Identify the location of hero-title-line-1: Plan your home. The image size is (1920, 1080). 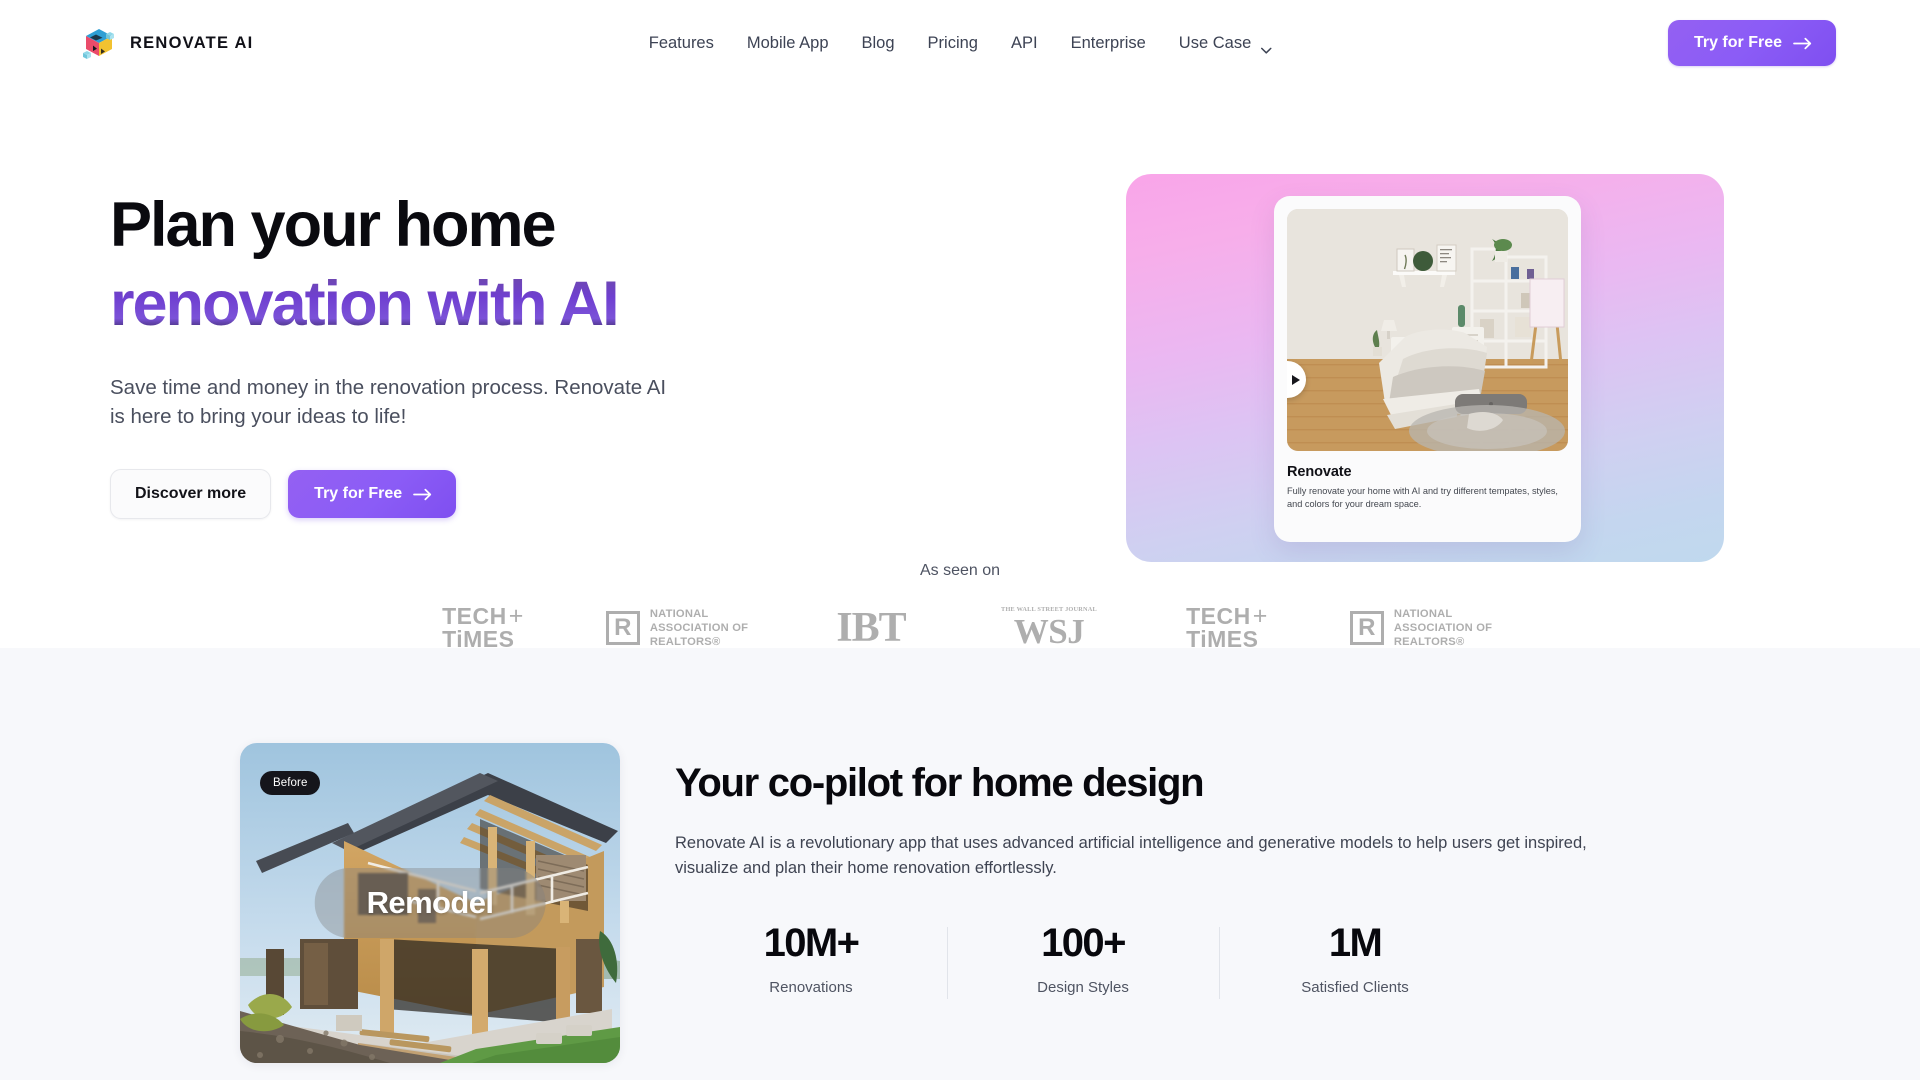
(333, 225).